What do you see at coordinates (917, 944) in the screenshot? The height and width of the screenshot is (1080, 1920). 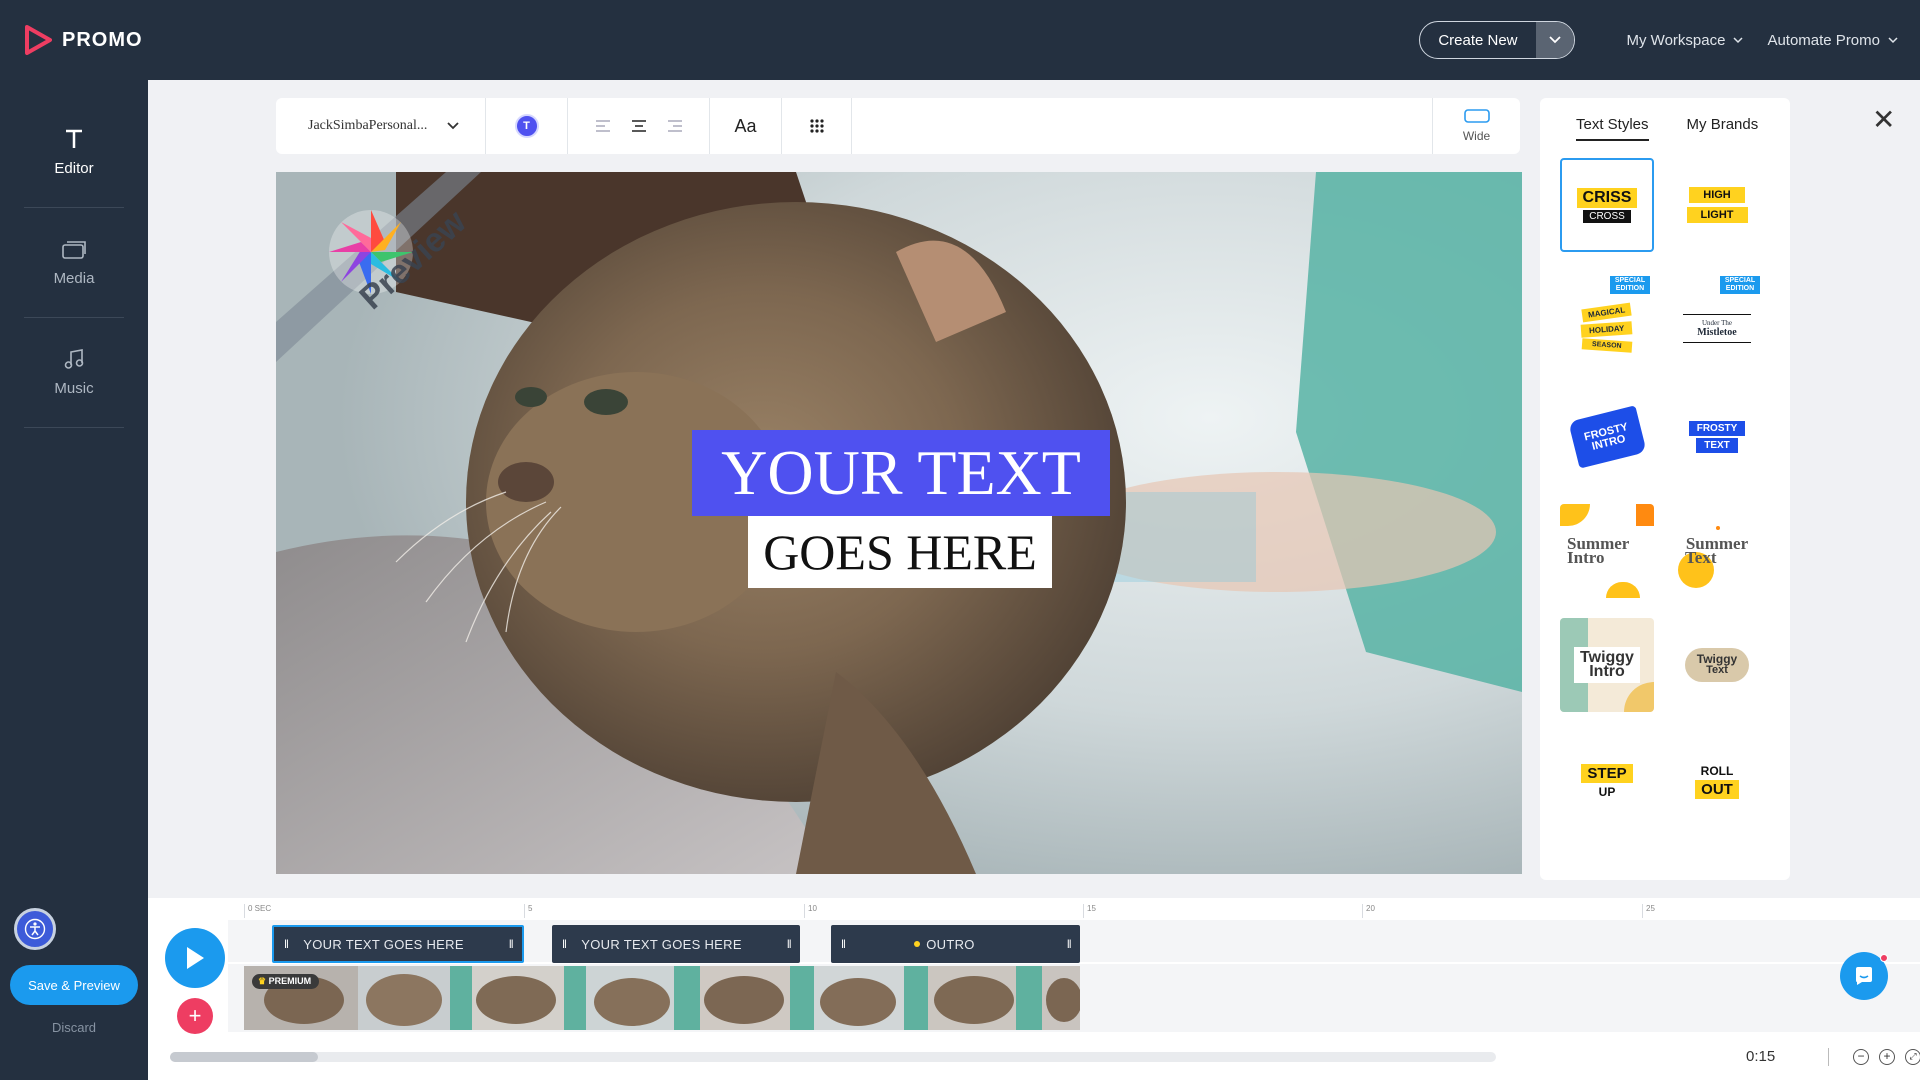 I see `outro-dot-icon` at bounding box center [917, 944].